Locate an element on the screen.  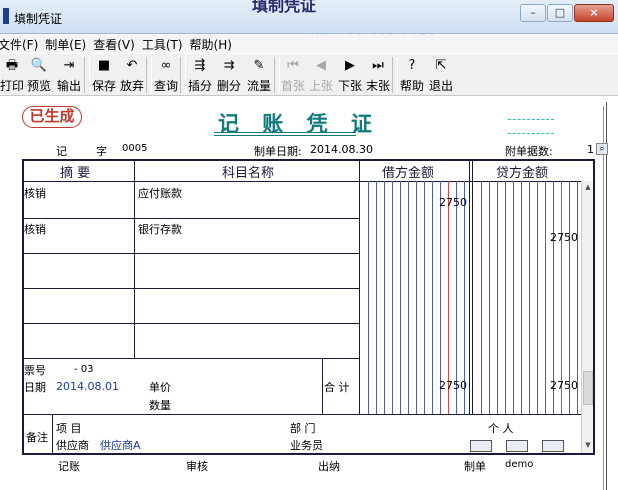
export-icon: ⇥ is located at coordinates (69, 65).